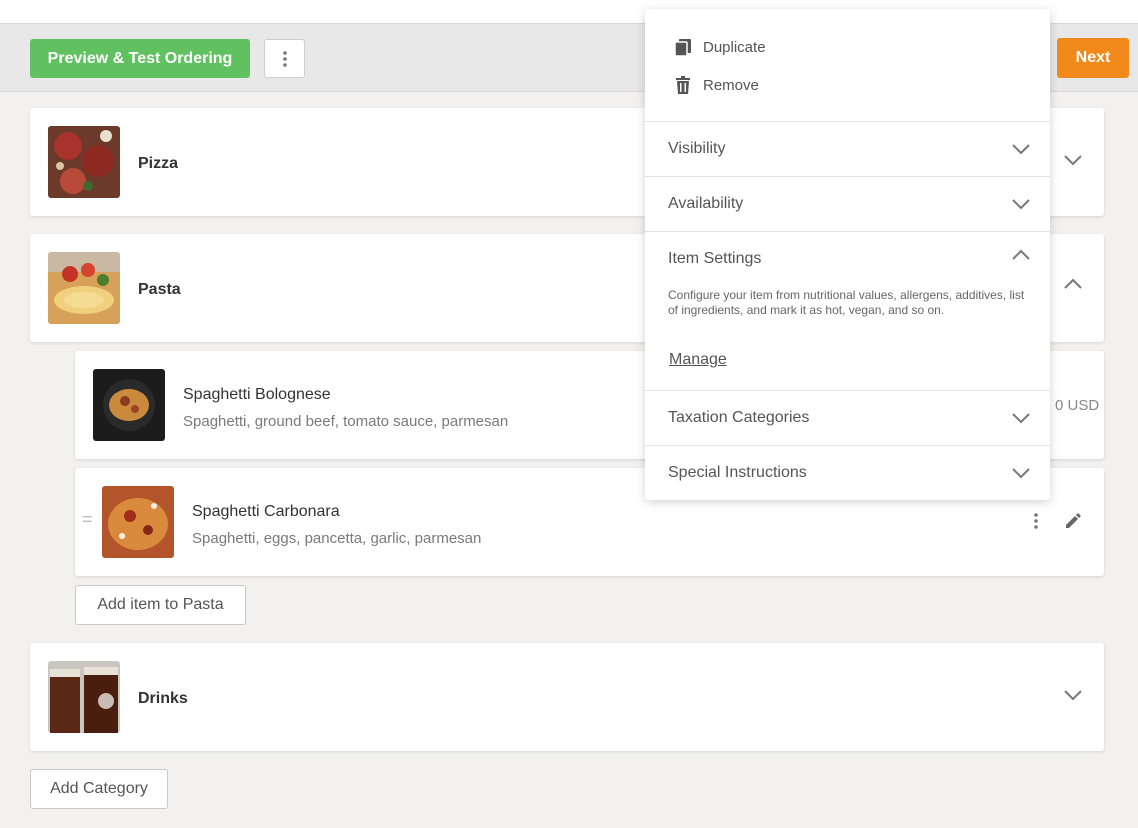 The width and height of the screenshot is (1138, 828). Describe the element at coordinates (257, 394) in the screenshot. I see `item-title: Spaghetti Bolognese` at that location.